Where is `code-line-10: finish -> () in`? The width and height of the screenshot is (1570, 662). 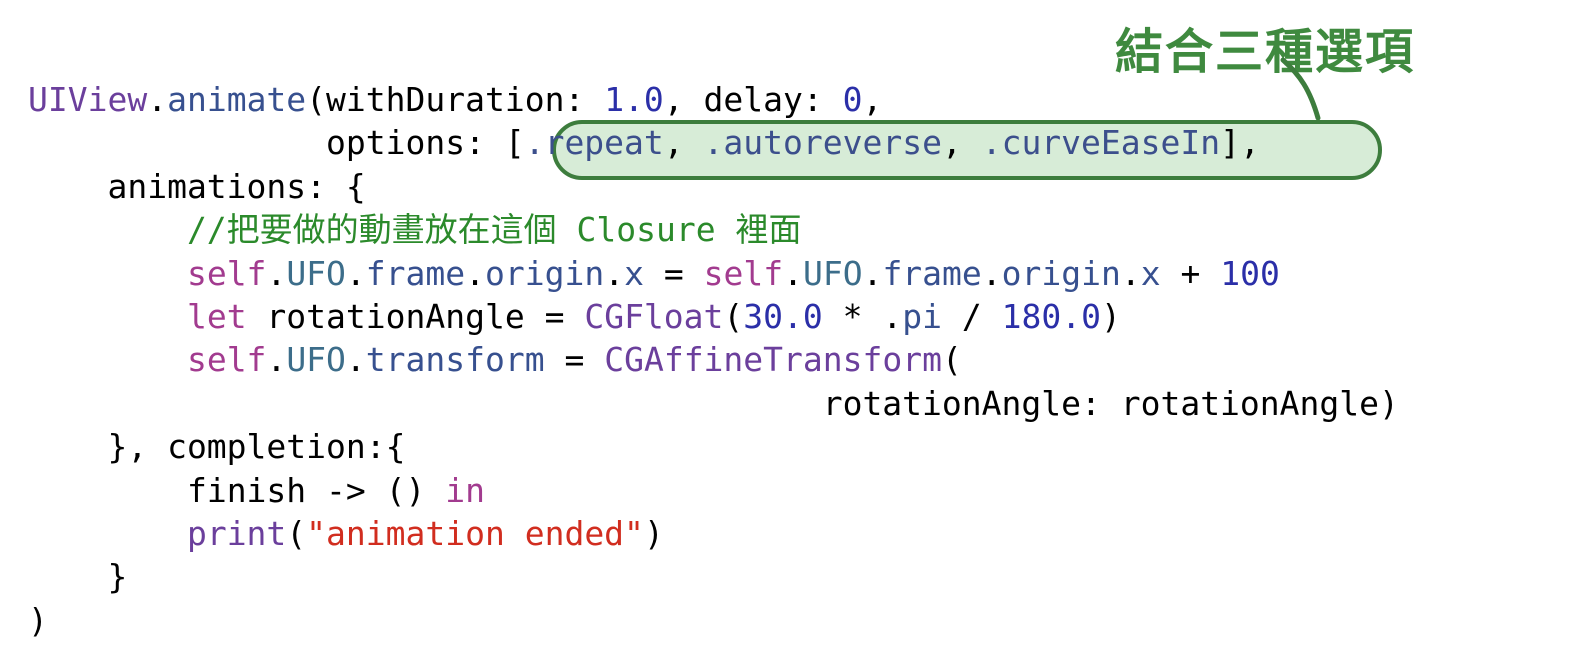 code-line-10: finish -> () in is located at coordinates (713, 490).